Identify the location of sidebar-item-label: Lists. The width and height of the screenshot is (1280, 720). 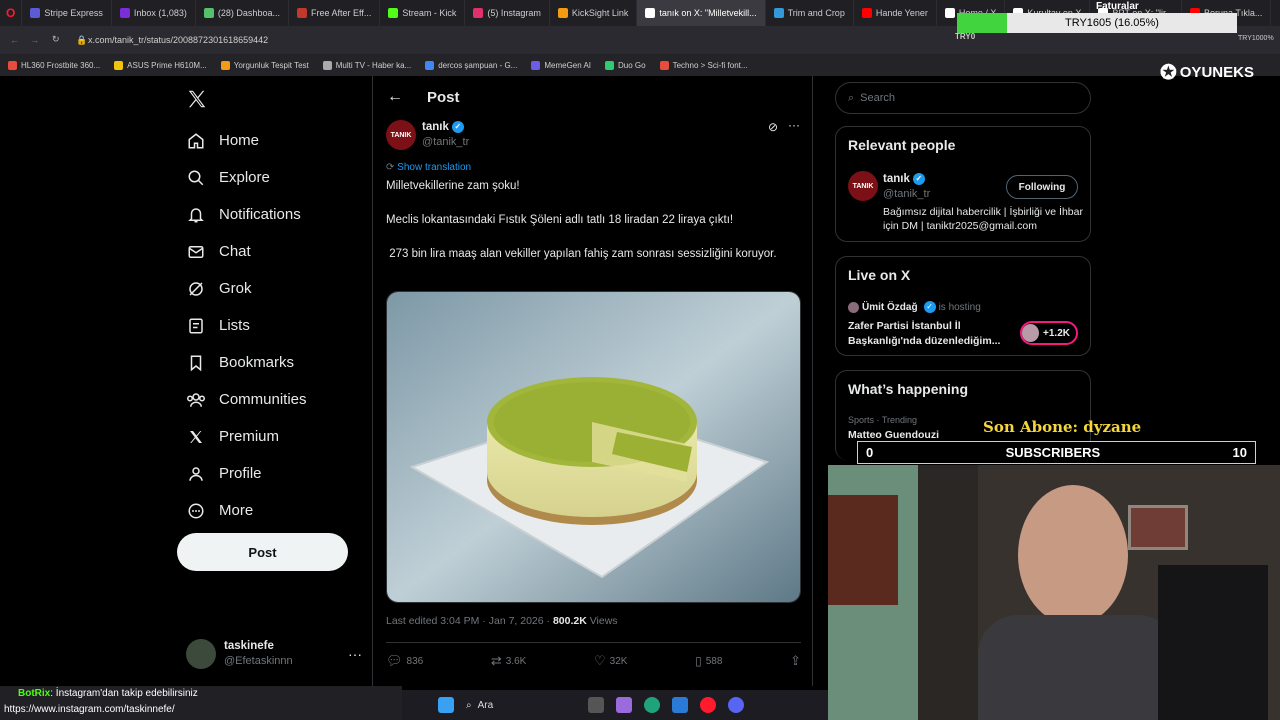
(234, 325).